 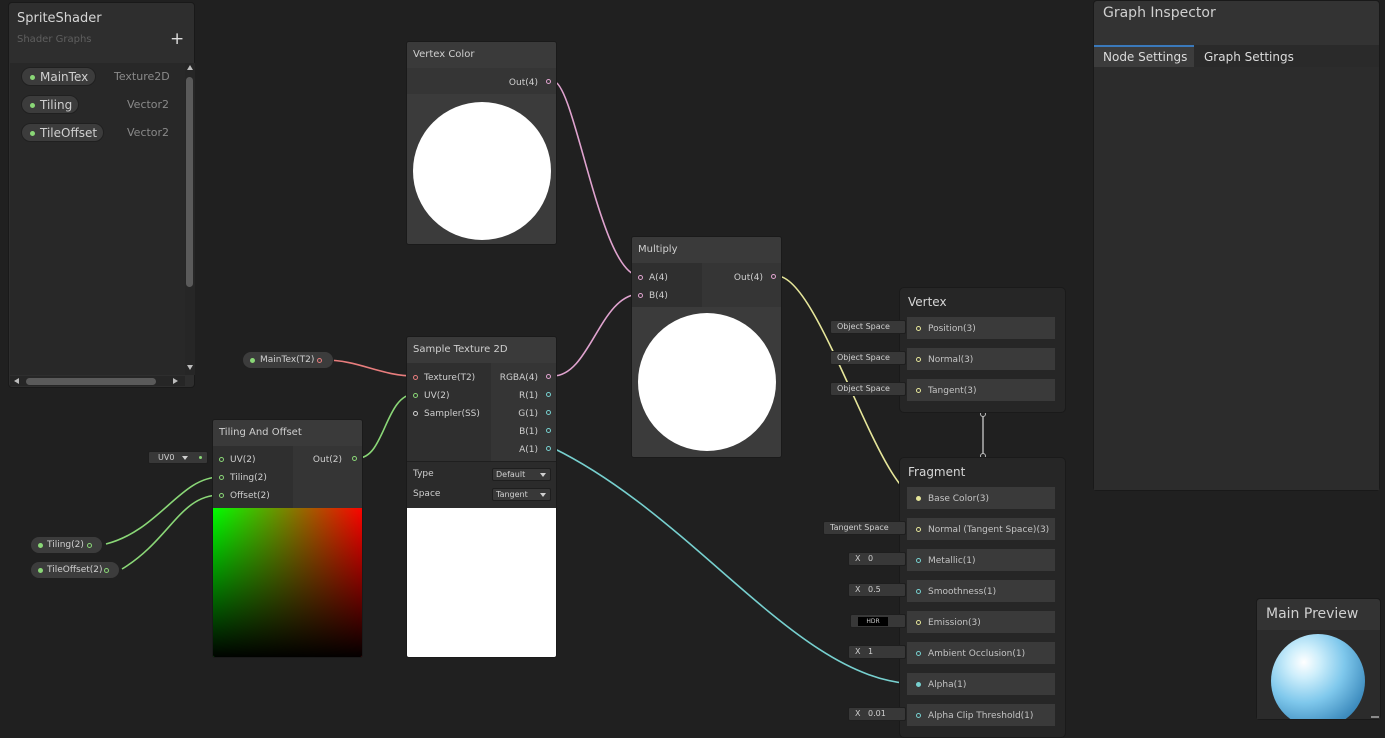 I want to click on tileoffset-property-node: TileOffset(2), so click(x=75, y=570).